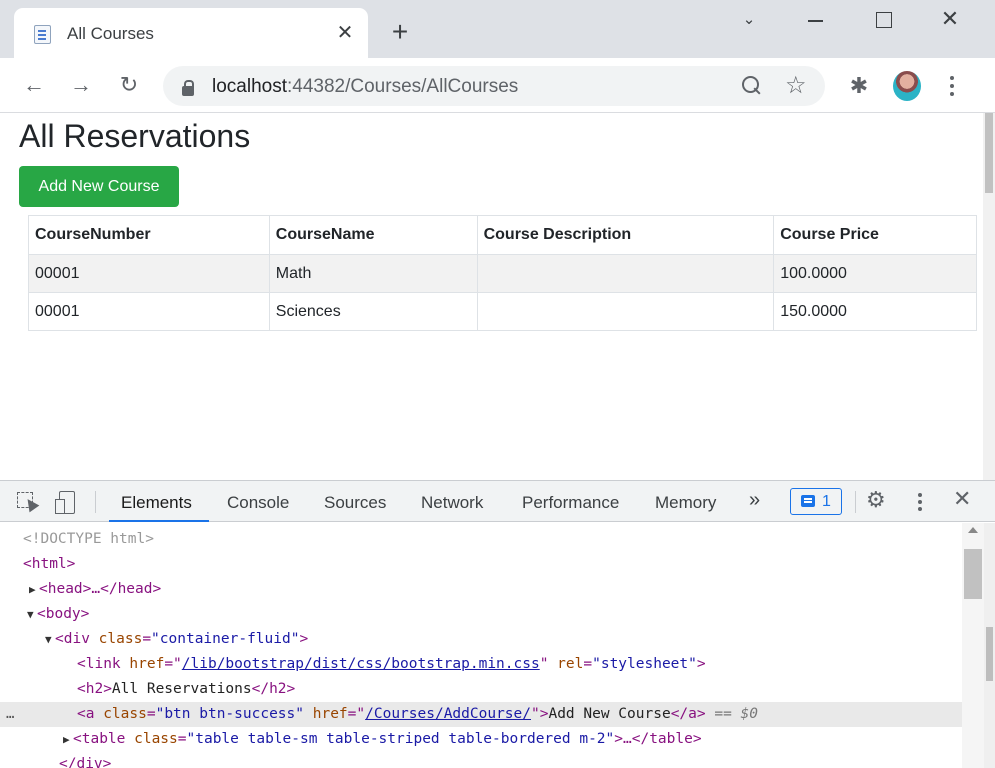 The height and width of the screenshot is (768, 995). Describe the element at coordinates (110, 33) in the screenshot. I see `tab-title: All Courses` at that location.